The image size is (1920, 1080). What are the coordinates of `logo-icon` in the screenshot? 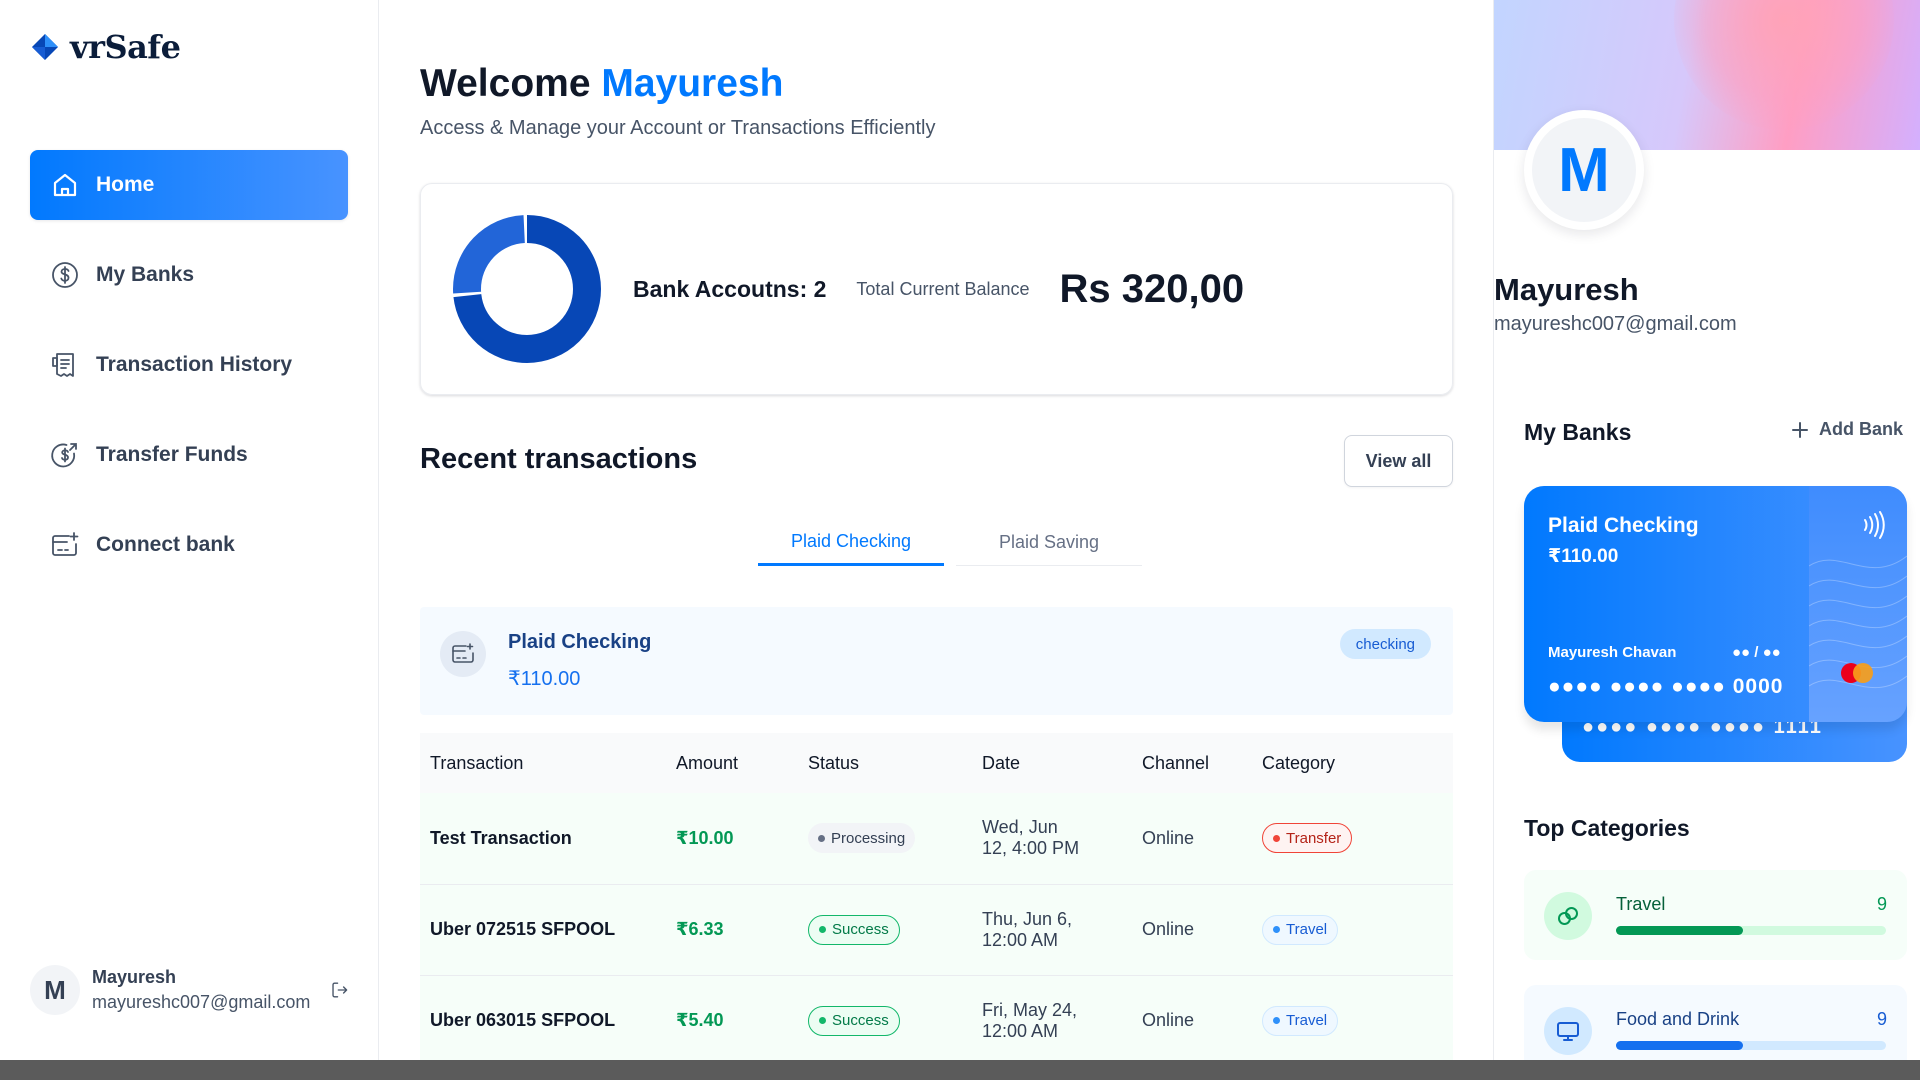 It's located at (45, 47).